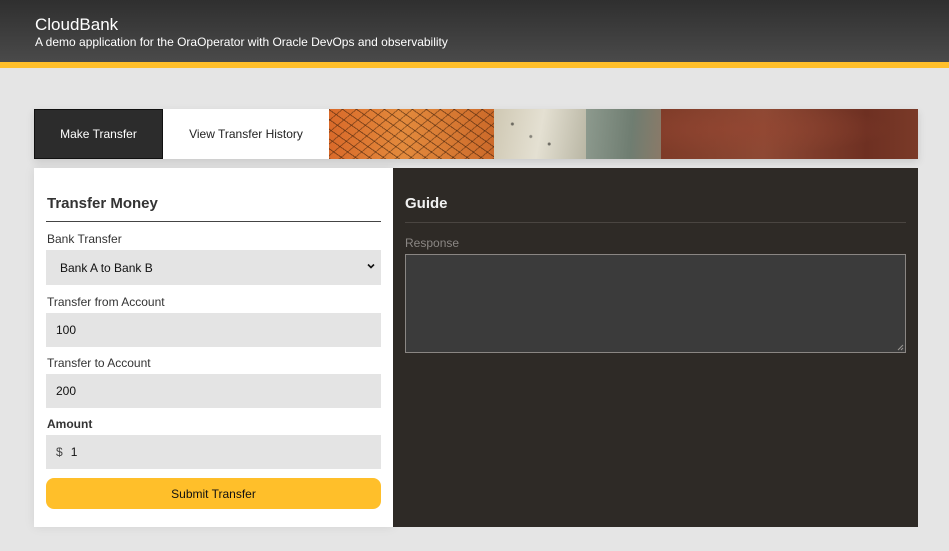  What do you see at coordinates (77, 24) in the screenshot?
I see `app-title: CloudBank` at bounding box center [77, 24].